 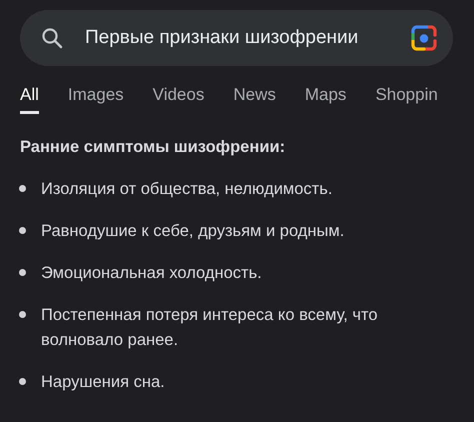 I want to click on search-field: Первые признаки шизофрении, so click(x=236, y=38).